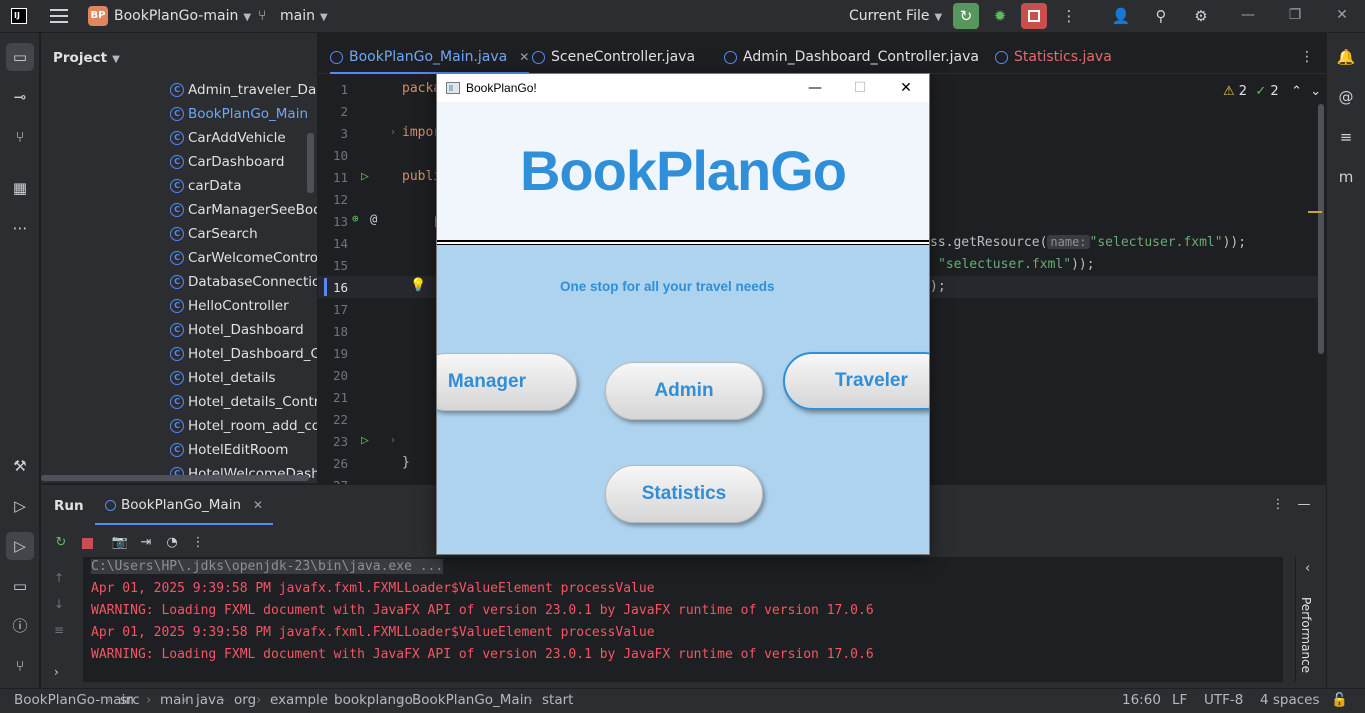 This screenshot has height=713, width=1365. I want to click on tab-bookplango-main: BookPlanGo_Main.java ✕, so click(430, 57).